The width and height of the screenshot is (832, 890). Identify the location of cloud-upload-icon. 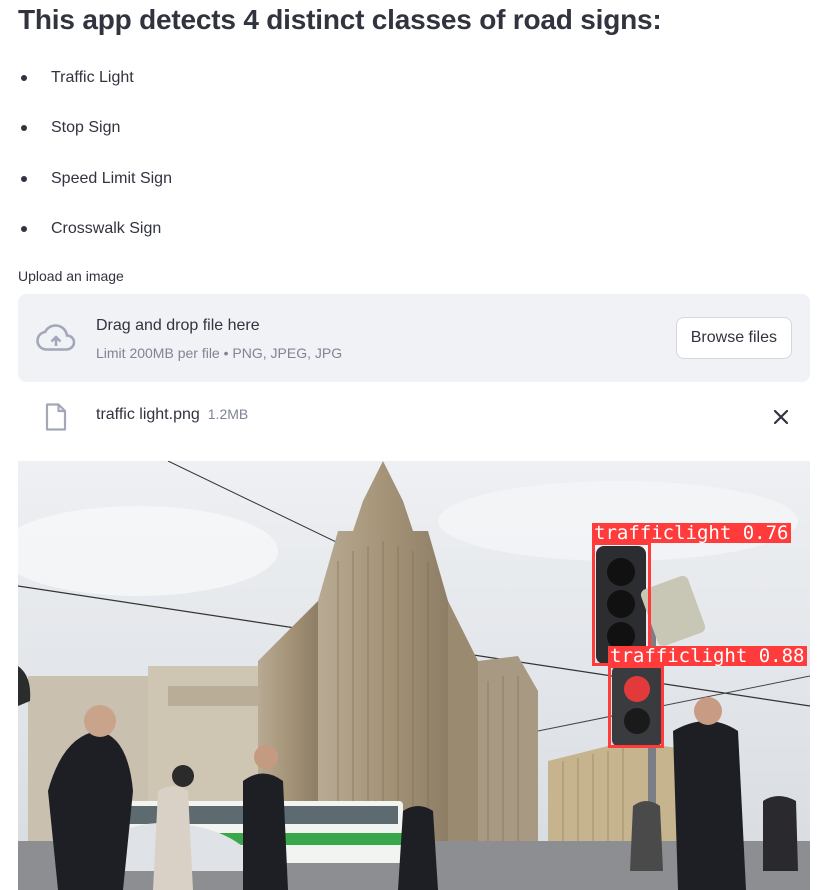
(56, 337).